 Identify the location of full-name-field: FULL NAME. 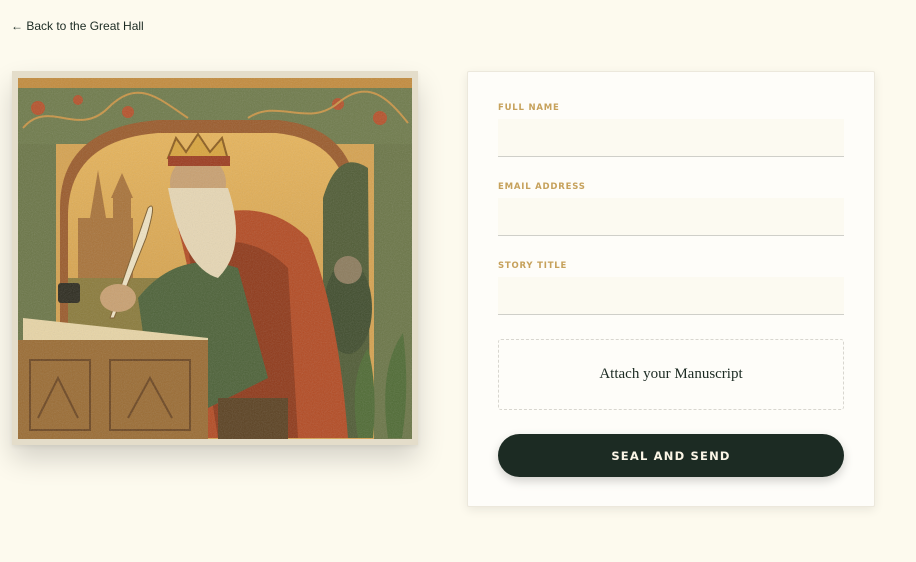
(671, 130).